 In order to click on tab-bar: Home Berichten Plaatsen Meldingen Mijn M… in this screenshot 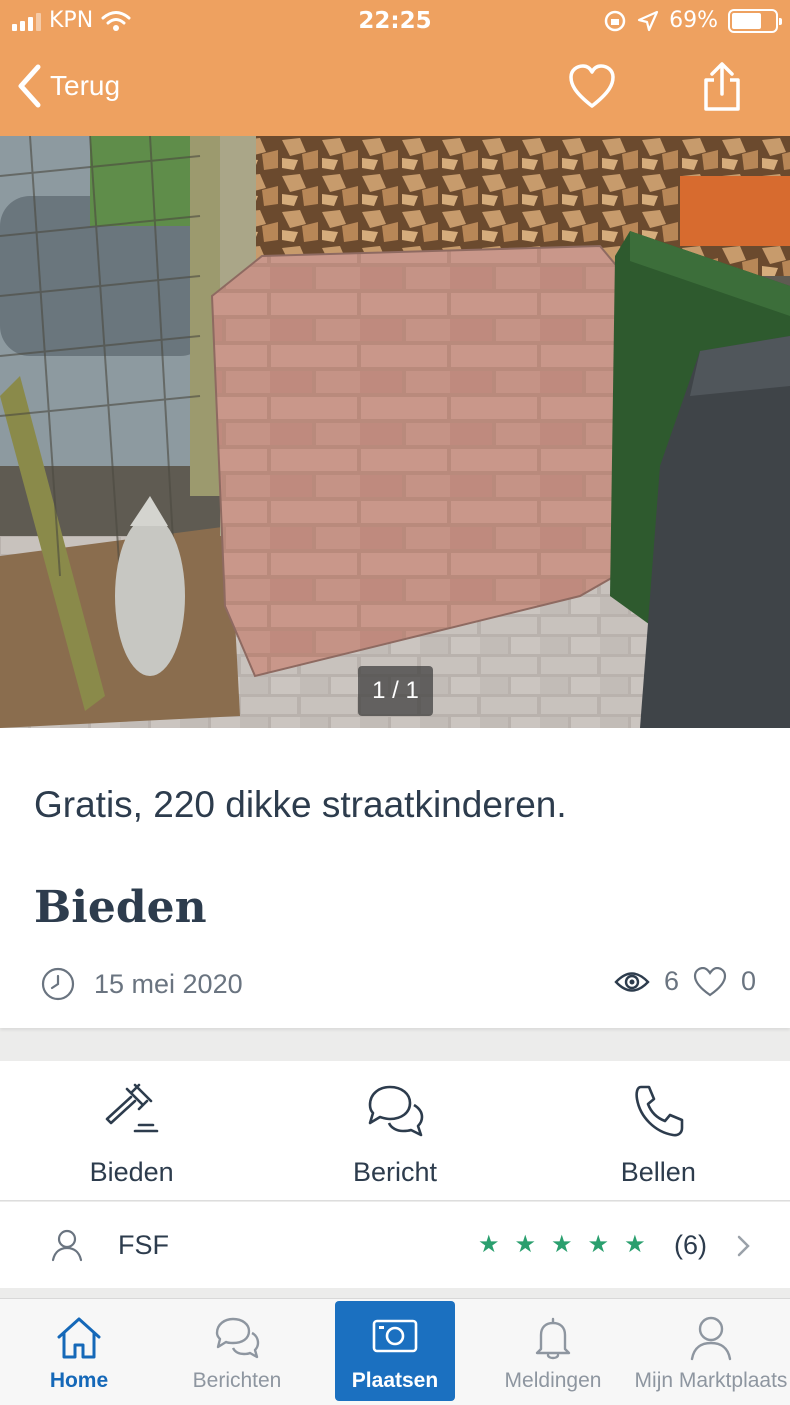, I will do `click(395, 1351)`.